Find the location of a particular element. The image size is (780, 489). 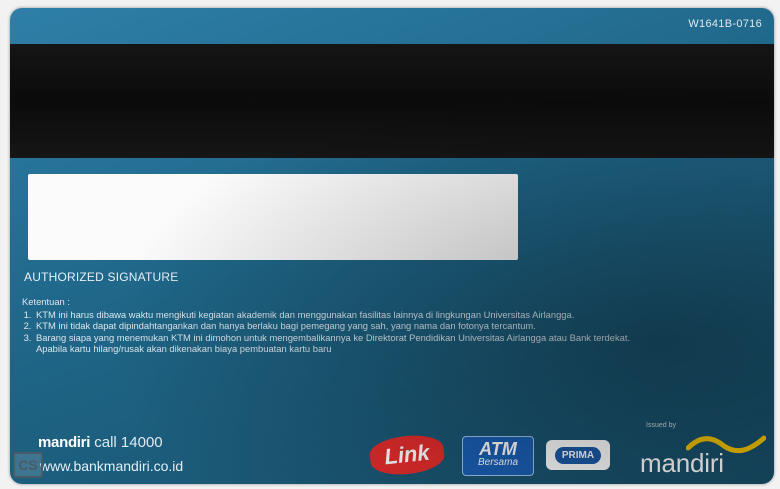

mandiri-call-line: mandiri call 14000 is located at coordinates (100, 442).